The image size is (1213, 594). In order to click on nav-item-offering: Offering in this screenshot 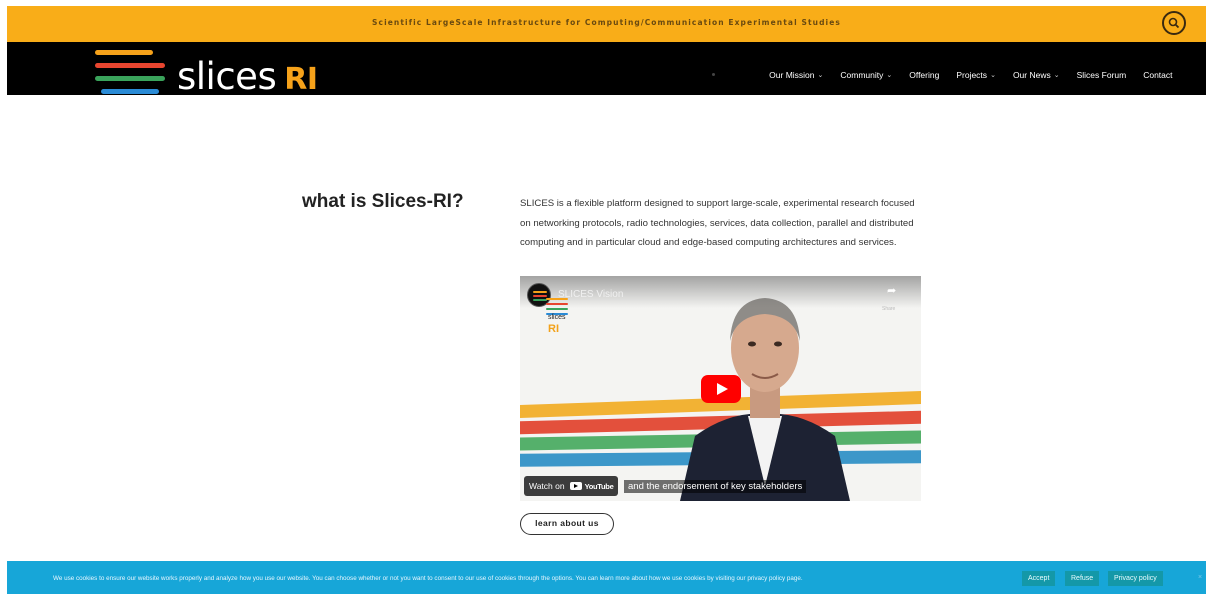, I will do `click(924, 75)`.